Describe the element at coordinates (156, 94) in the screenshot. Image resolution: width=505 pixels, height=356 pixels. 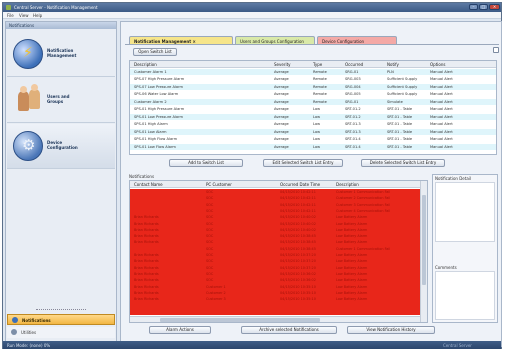
I see `table-cell: SPS-06 Water Low Alarm` at that location.